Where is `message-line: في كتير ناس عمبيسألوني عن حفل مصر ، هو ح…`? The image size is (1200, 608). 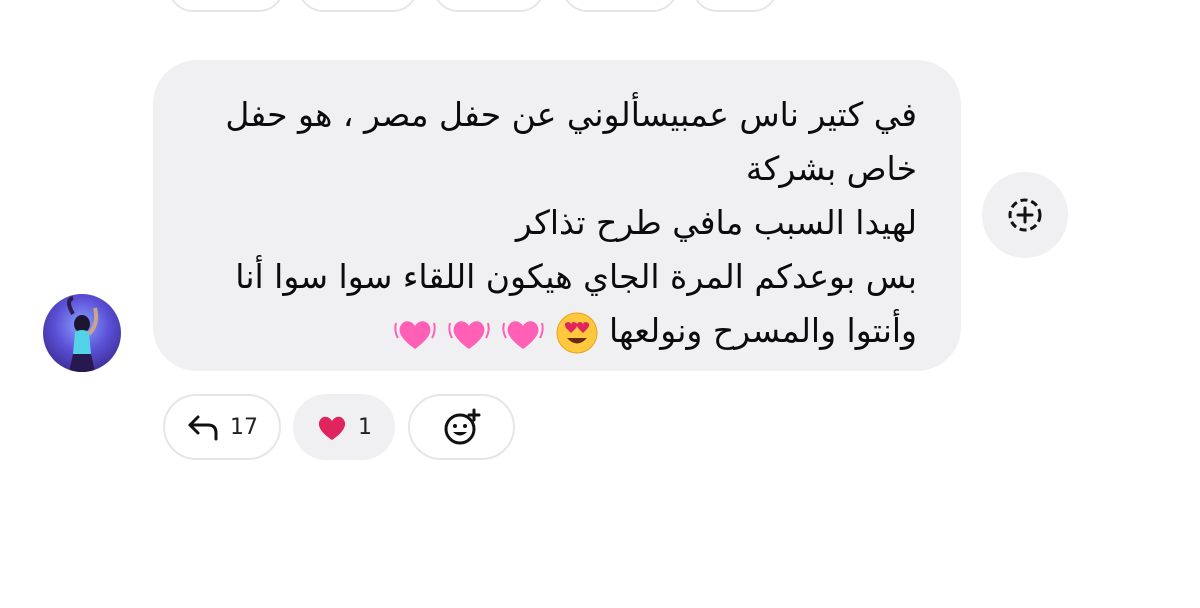
message-line: في كتير ناس عمبيسألوني عن حفل مصر ، هو ح… is located at coordinates (571, 114).